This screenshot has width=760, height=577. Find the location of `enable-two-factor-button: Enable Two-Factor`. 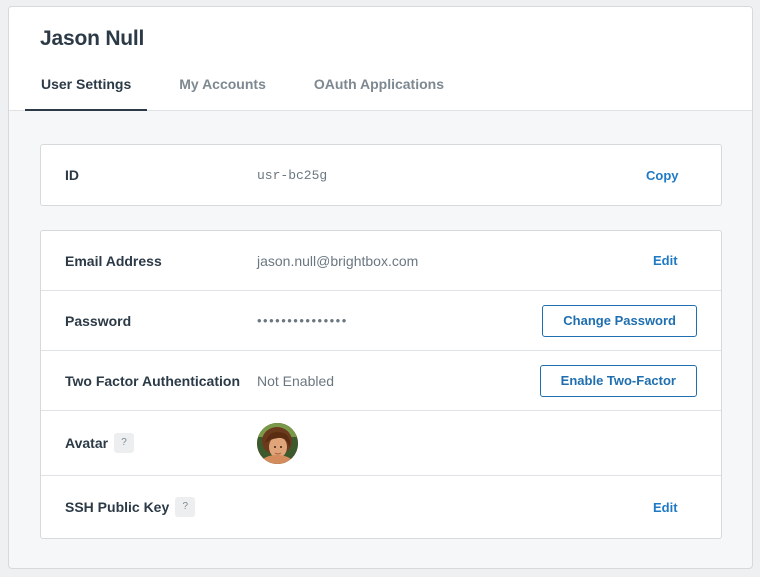

enable-two-factor-button: Enable Two-Factor is located at coordinates (618, 380).